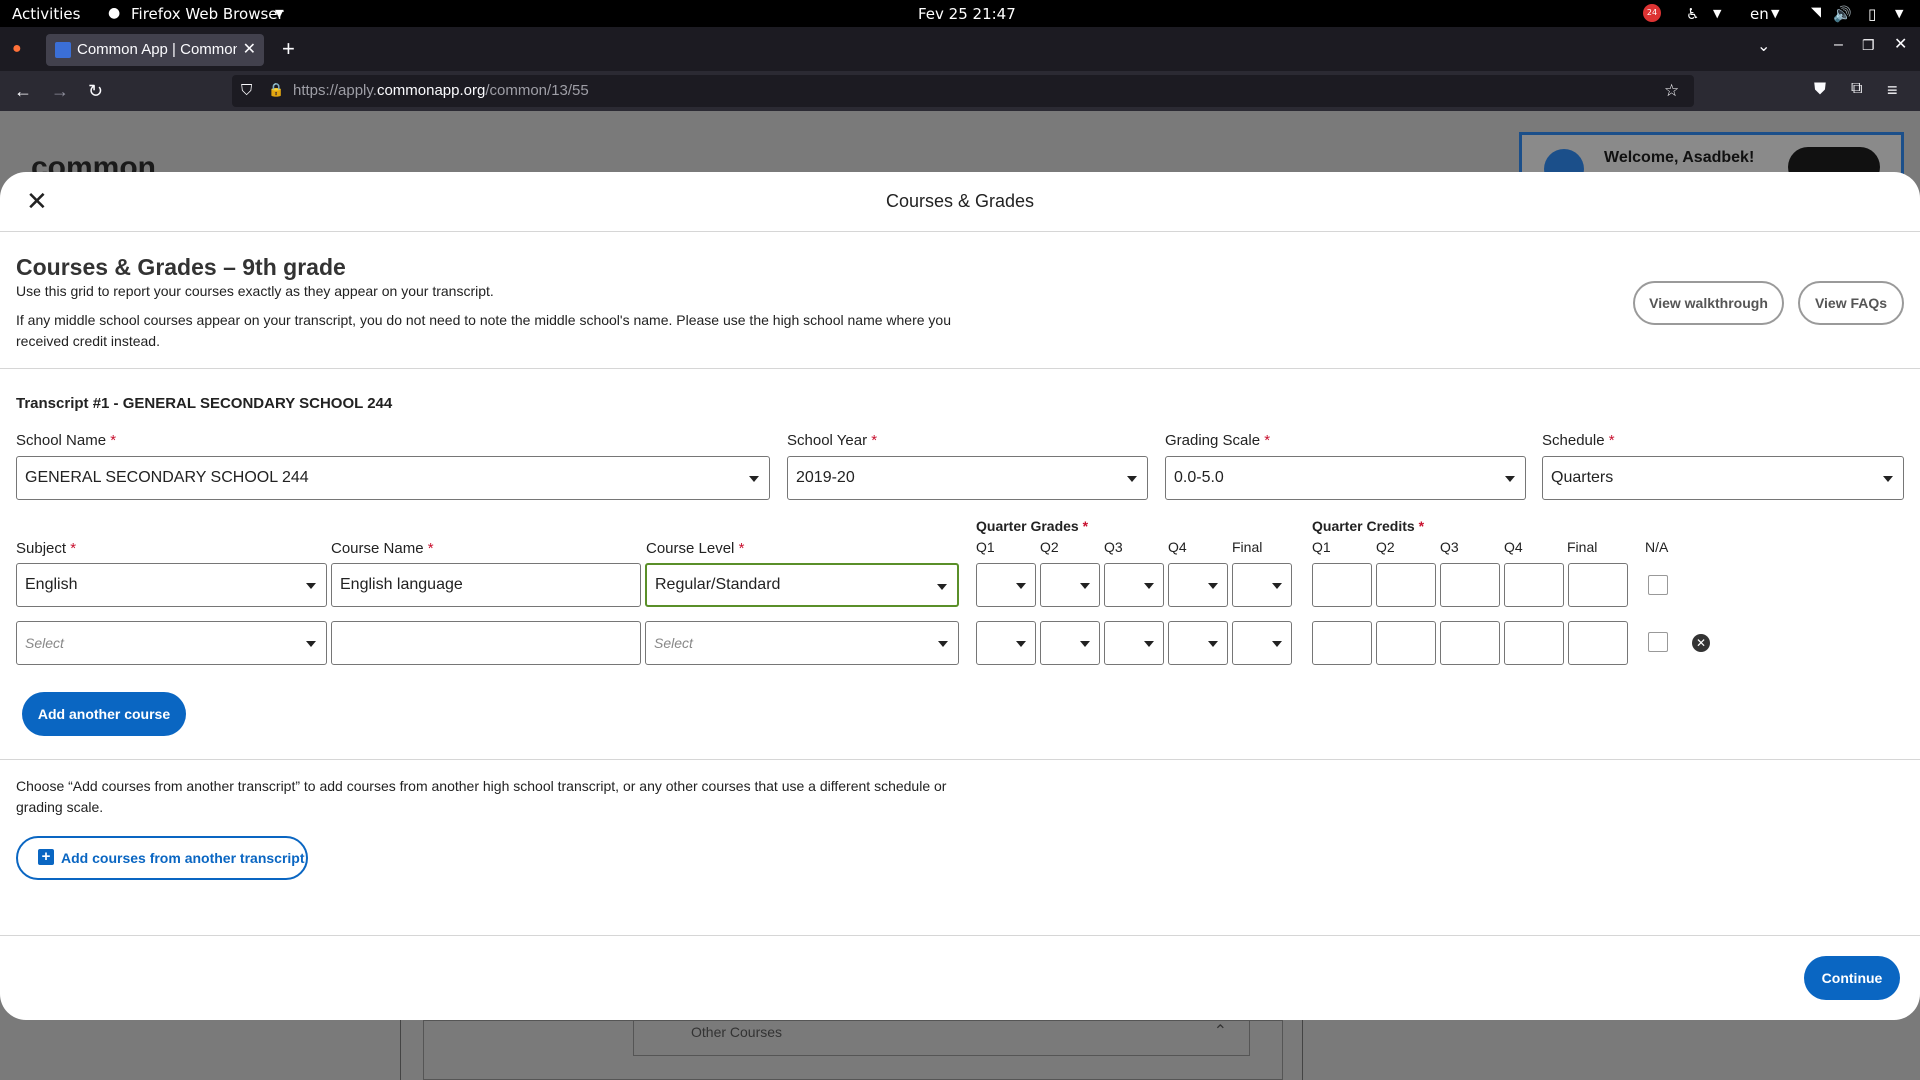 The width and height of the screenshot is (1920, 1080). I want to click on course-name-label: Course Name *, so click(382, 548).